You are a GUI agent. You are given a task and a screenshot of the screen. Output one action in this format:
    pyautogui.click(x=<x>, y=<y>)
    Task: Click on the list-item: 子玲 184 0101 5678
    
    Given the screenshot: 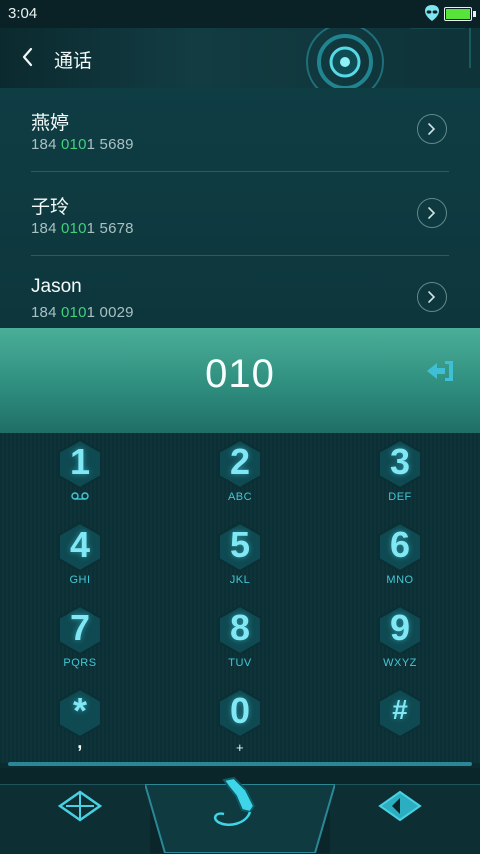 What is the action you would take?
    pyautogui.click(x=240, y=214)
    